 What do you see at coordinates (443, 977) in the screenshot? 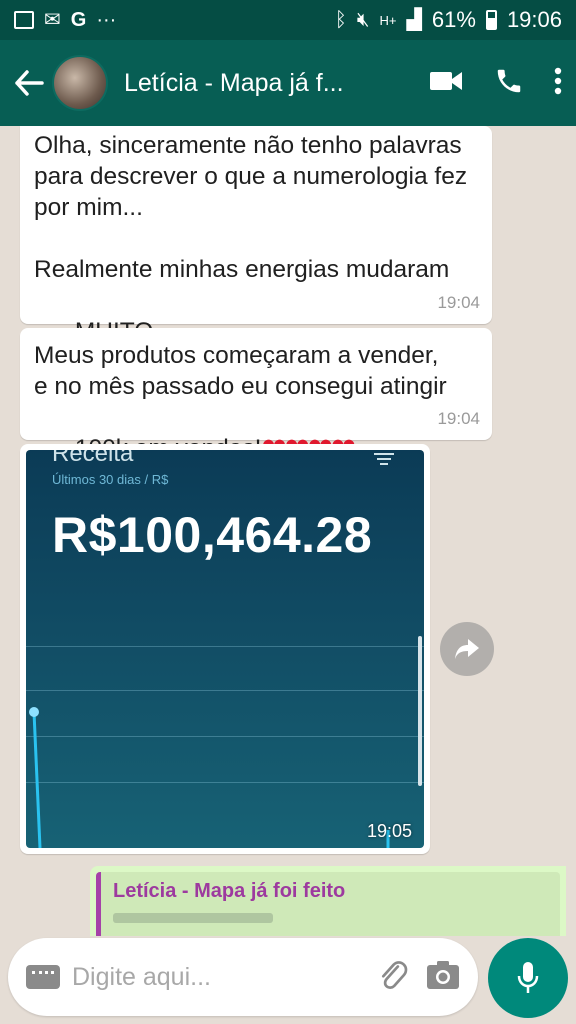
I see `camera-icon` at bounding box center [443, 977].